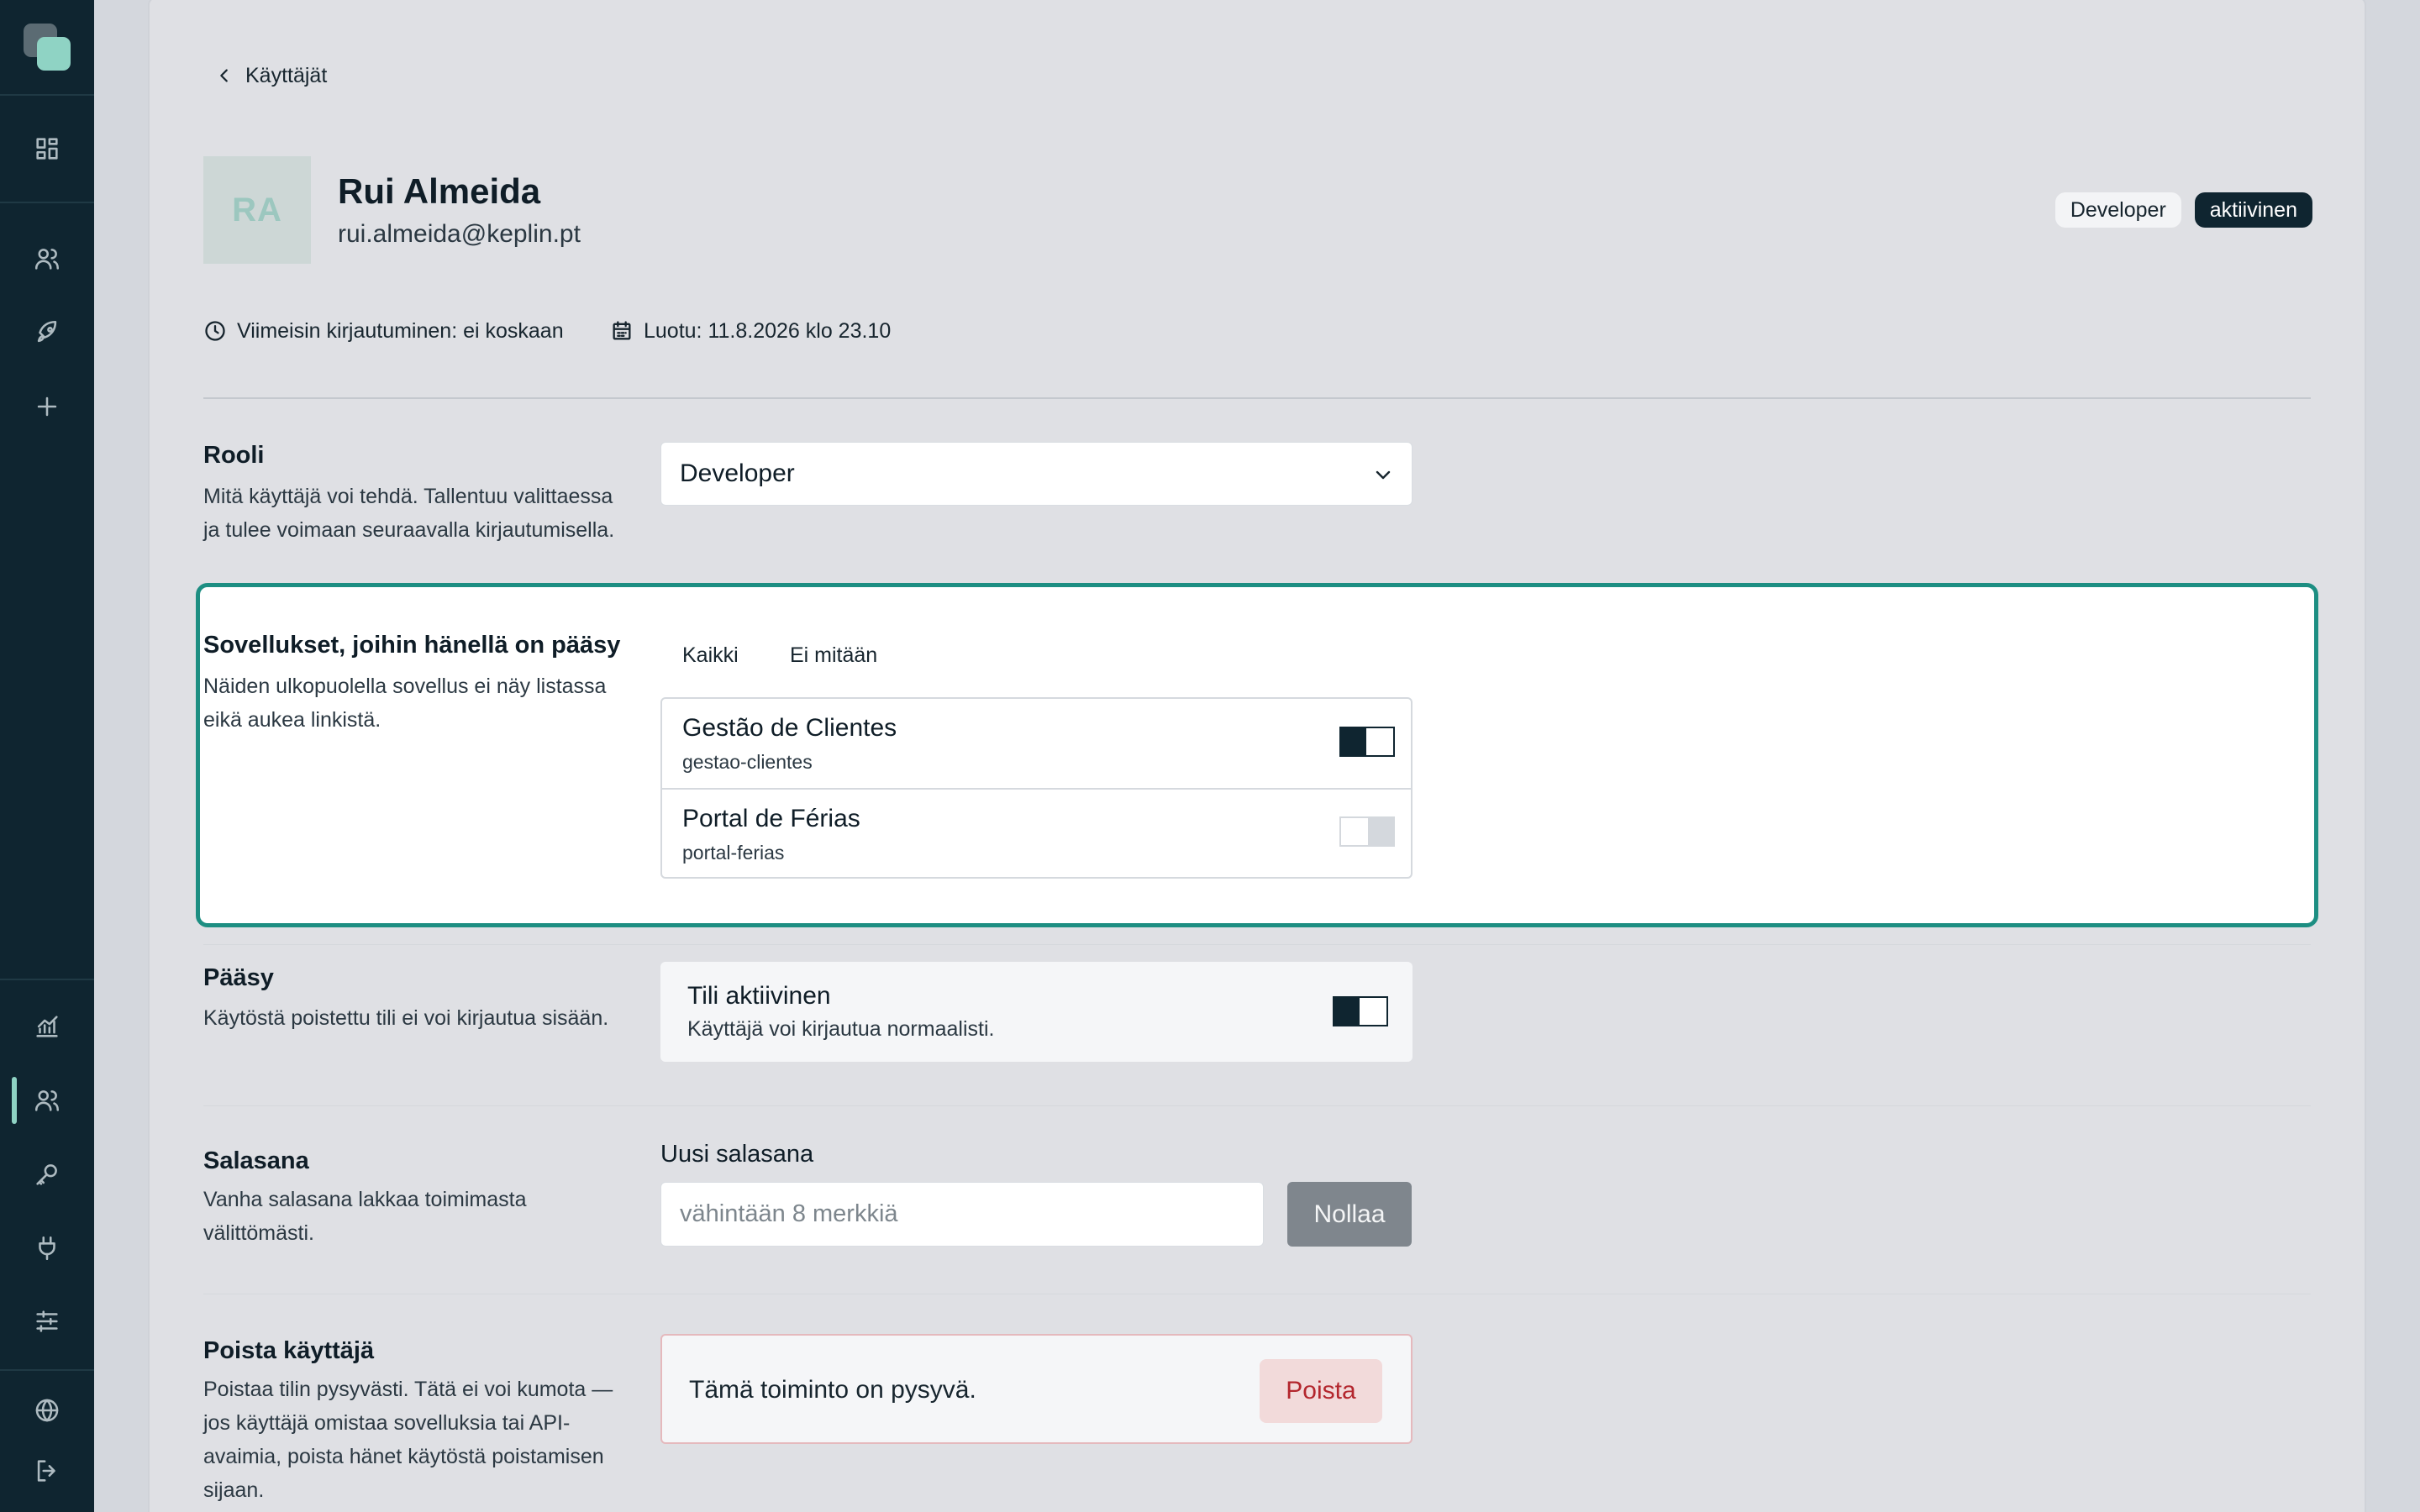  Describe the element at coordinates (737, 1154) in the screenshot. I see `new-password-label: Uusi salasana` at that location.